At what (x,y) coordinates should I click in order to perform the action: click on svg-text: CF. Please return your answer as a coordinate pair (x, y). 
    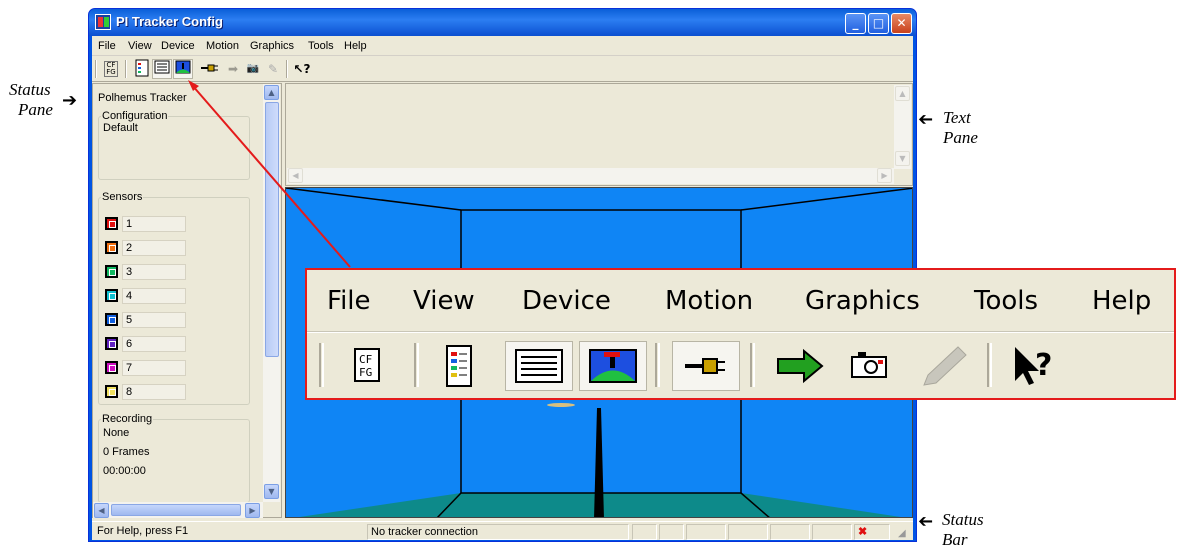
    Looking at the image, I should click on (365, 359).